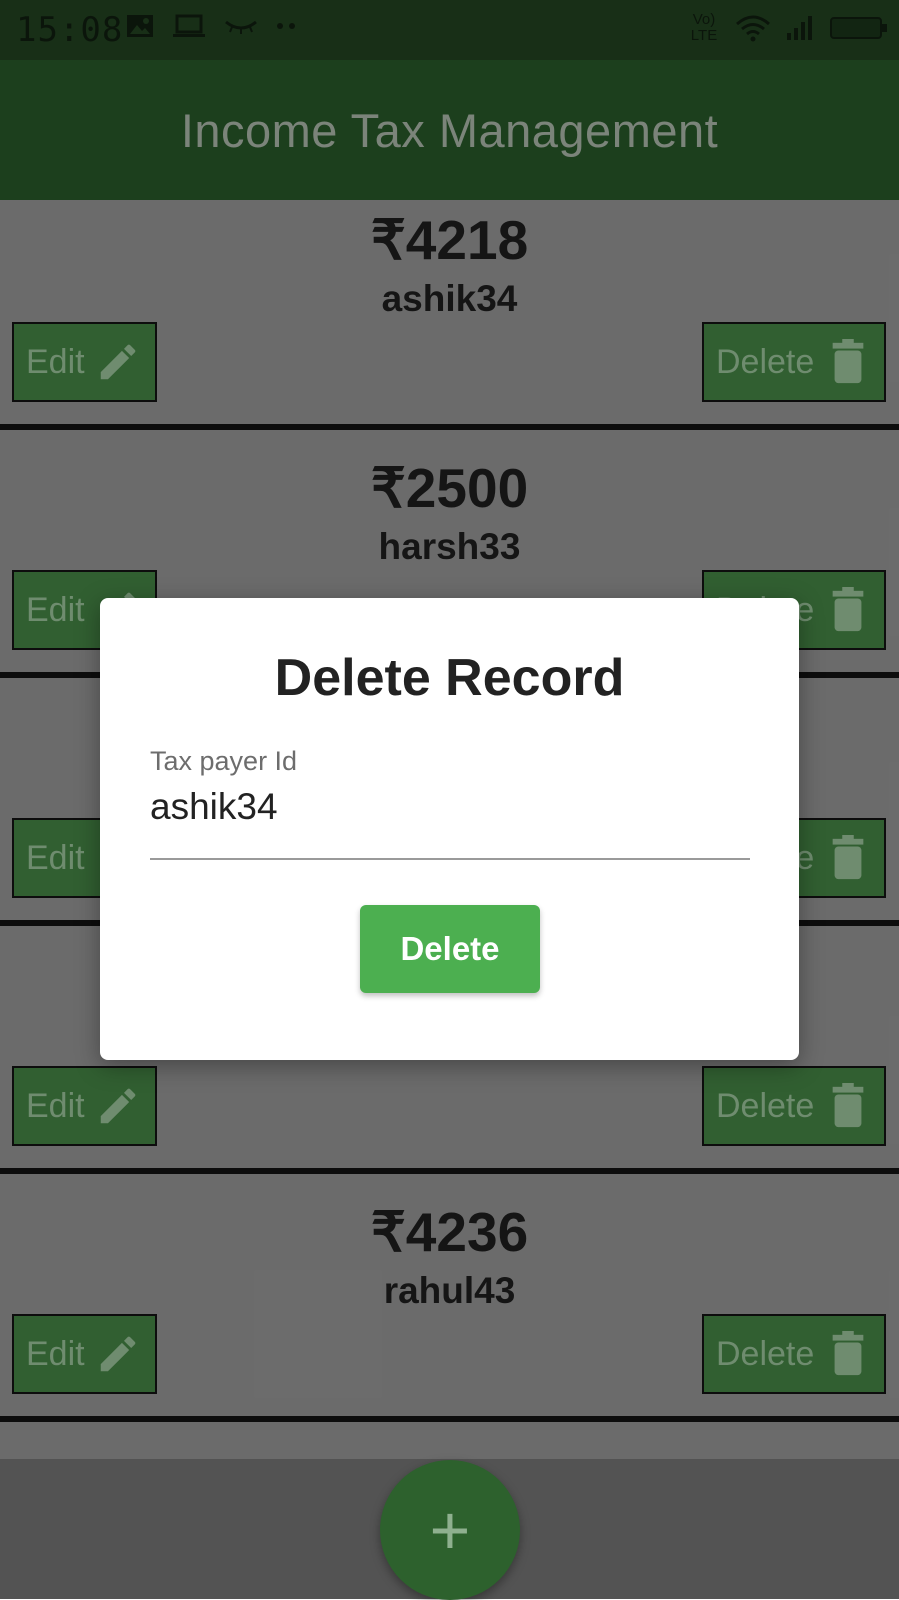 This screenshot has height=1600, width=899. I want to click on add-record-fab: +, so click(450, 1530).